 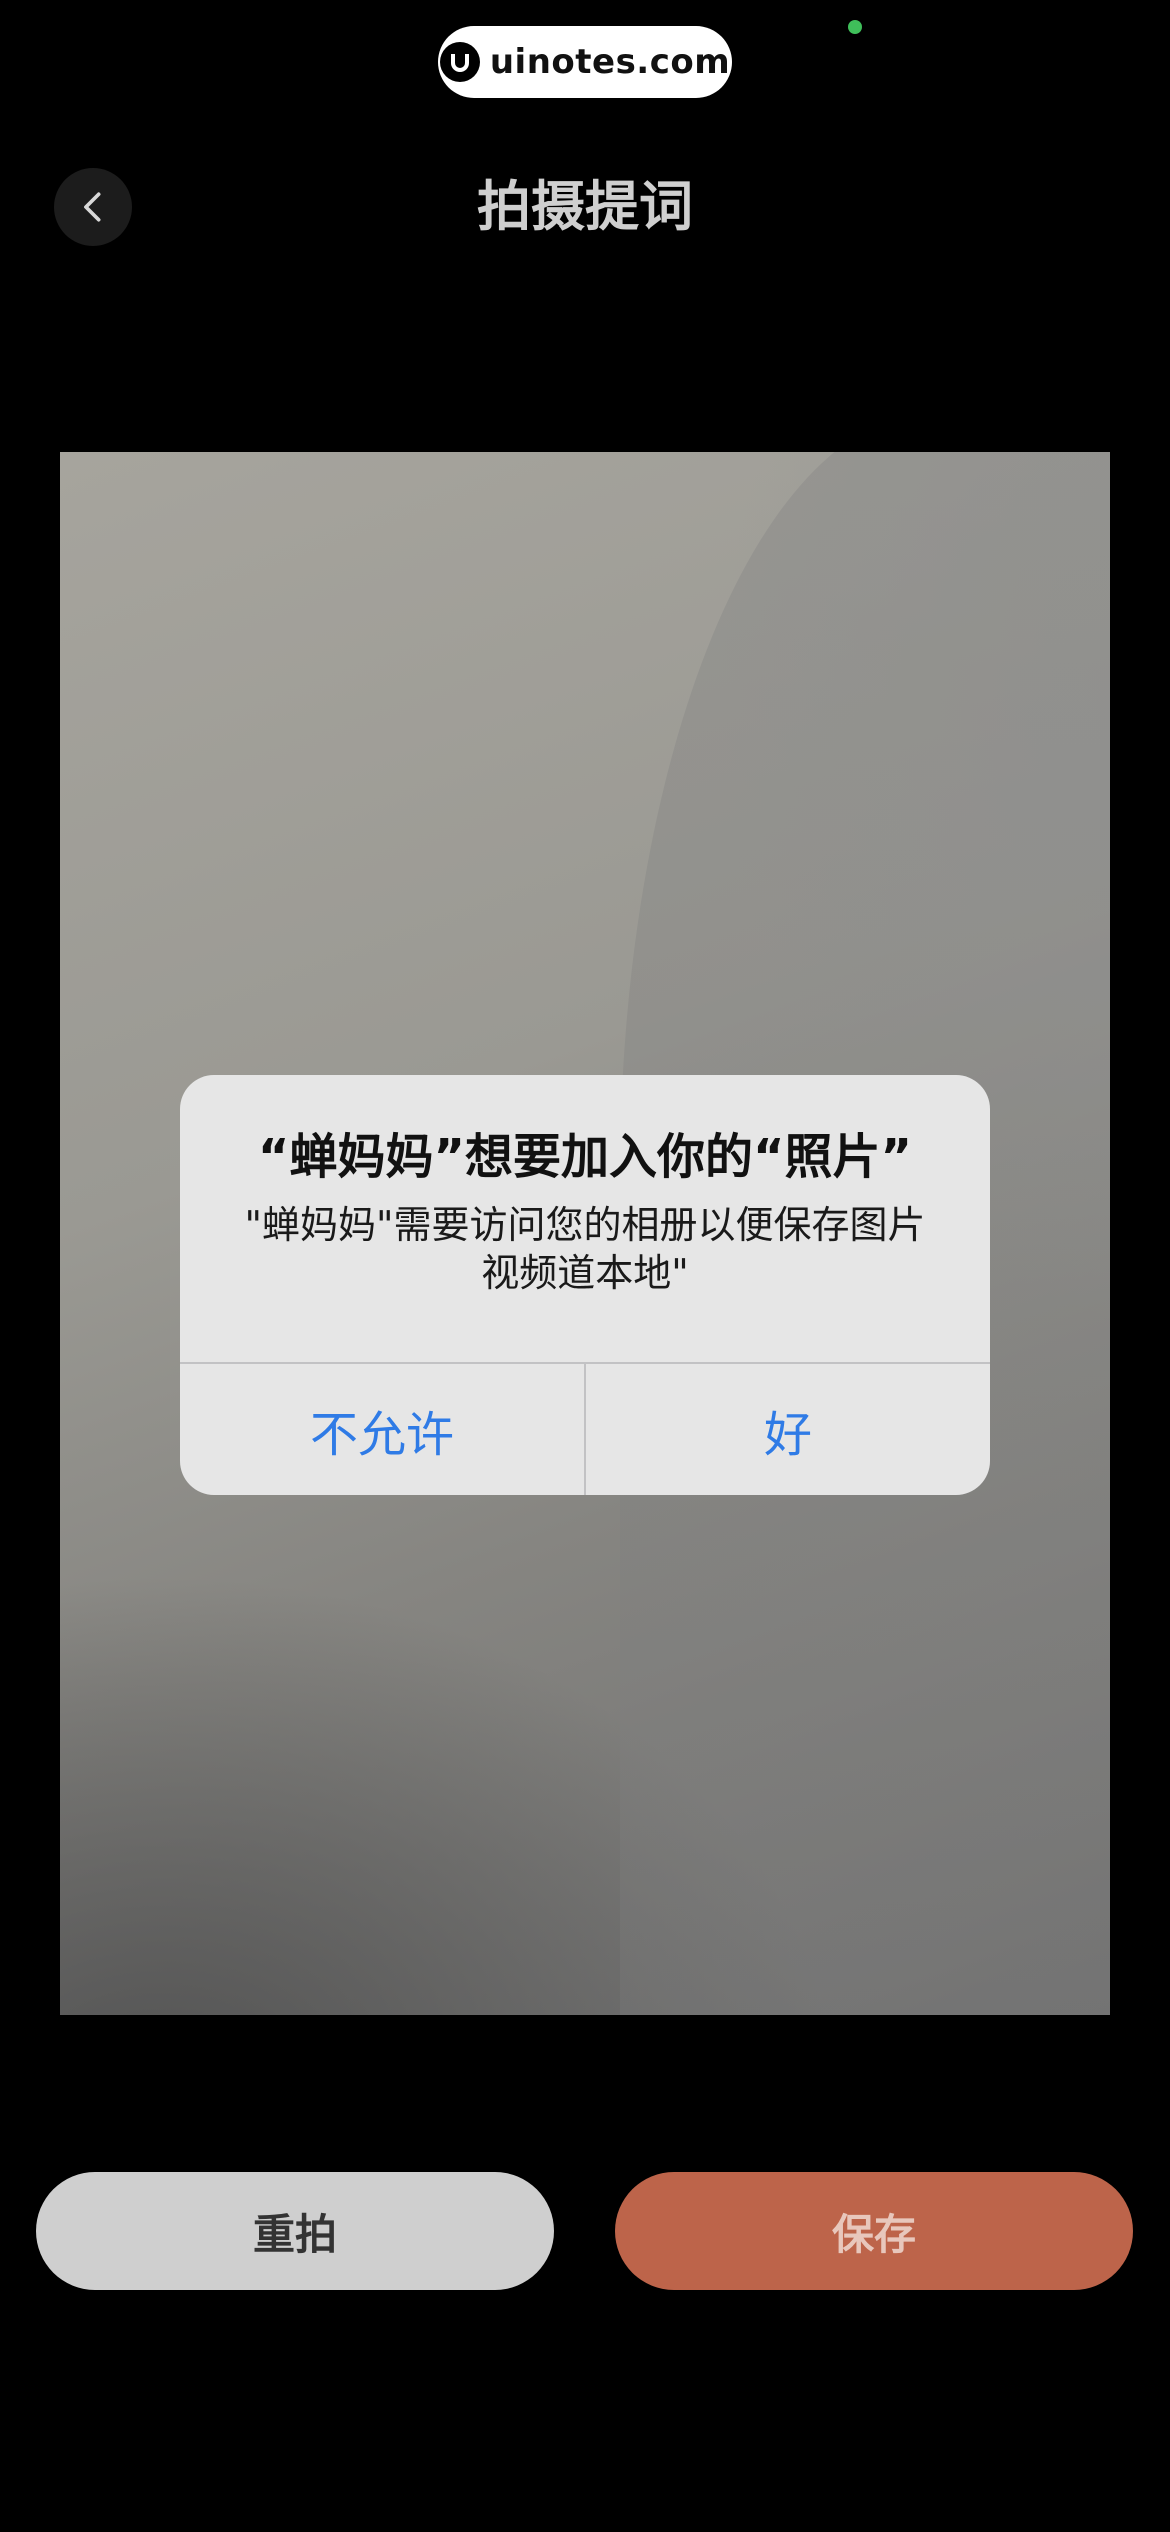 I want to click on watermark-logo-icon, so click(x=459, y=62).